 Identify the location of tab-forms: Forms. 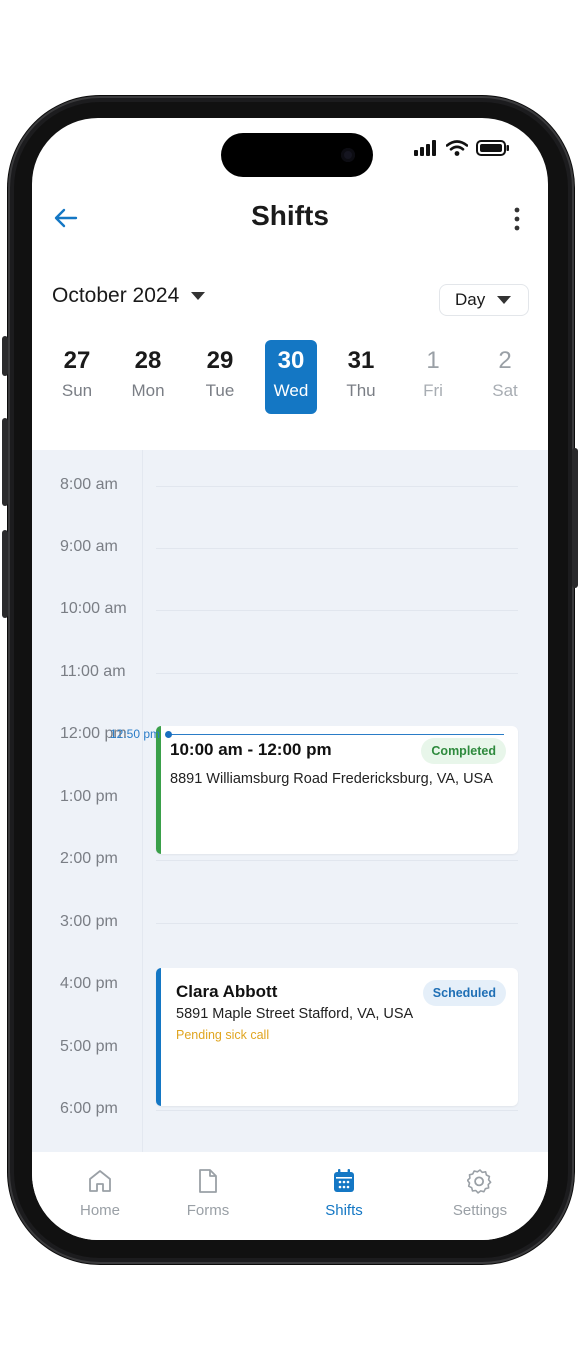
(208, 1193).